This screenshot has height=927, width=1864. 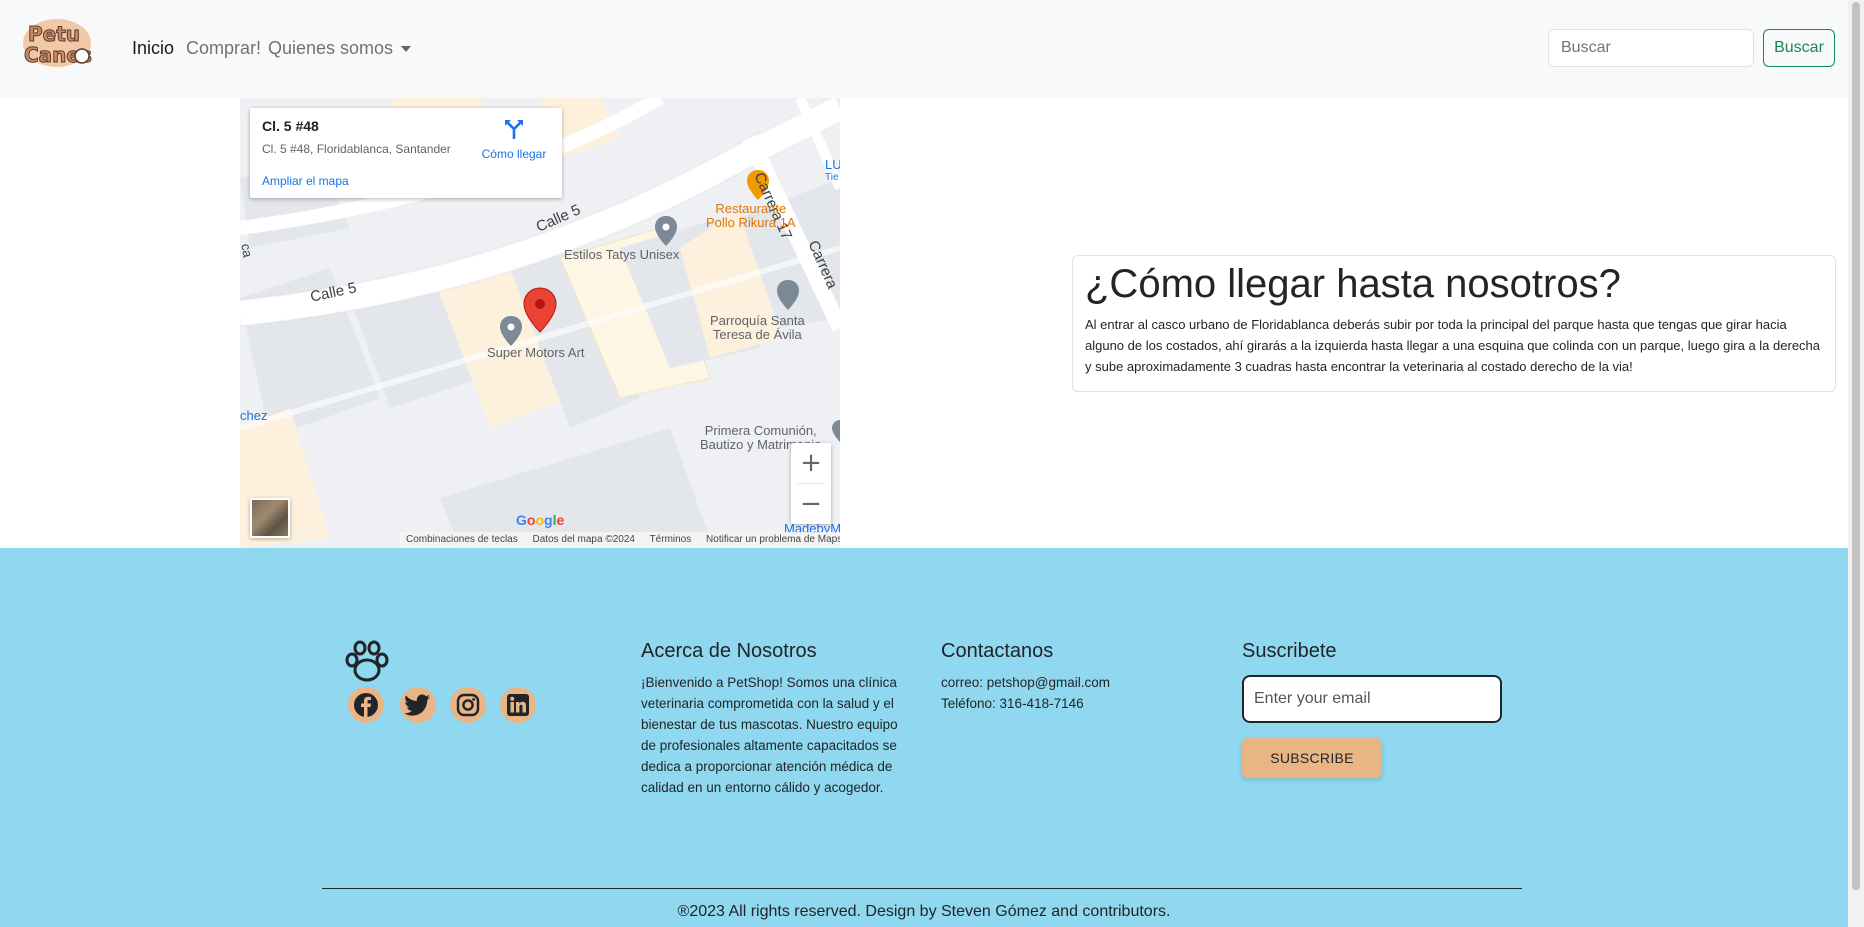 What do you see at coordinates (1289, 651) in the screenshot?
I see `subscribe-title: Suscribete` at bounding box center [1289, 651].